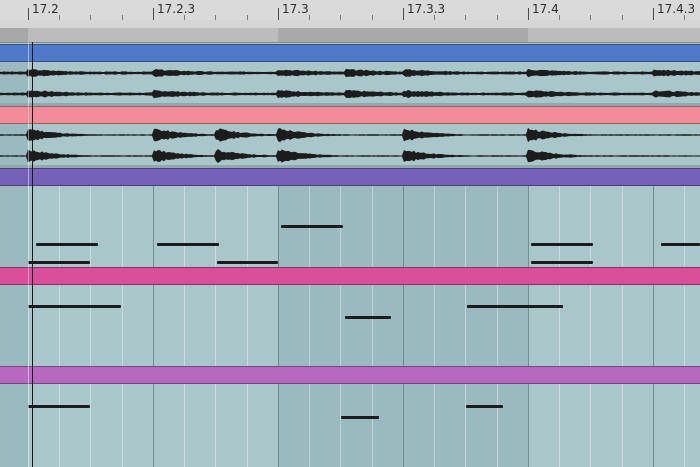 The width and height of the screenshot is (700, 467). Describe the element at coordinates (350, 35) in the screenshot. I see `loop-brace-strip` at that location.